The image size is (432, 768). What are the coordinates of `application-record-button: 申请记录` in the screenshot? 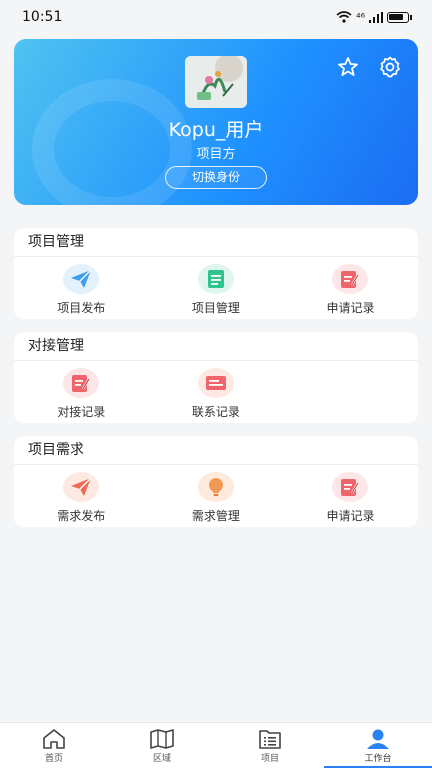 It's located at (350, 290).